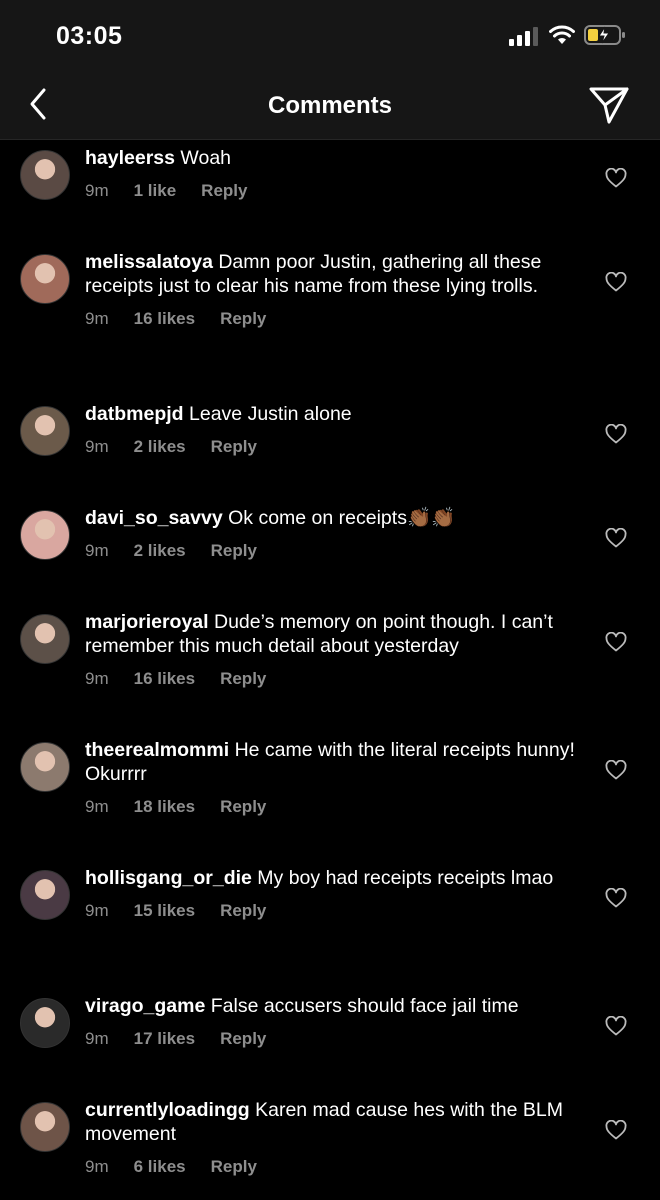  What do you see at coordinates (167, 1110) in the screenshot?
I see `username: currentlyloadingg` at bounding box center [167, 1110].